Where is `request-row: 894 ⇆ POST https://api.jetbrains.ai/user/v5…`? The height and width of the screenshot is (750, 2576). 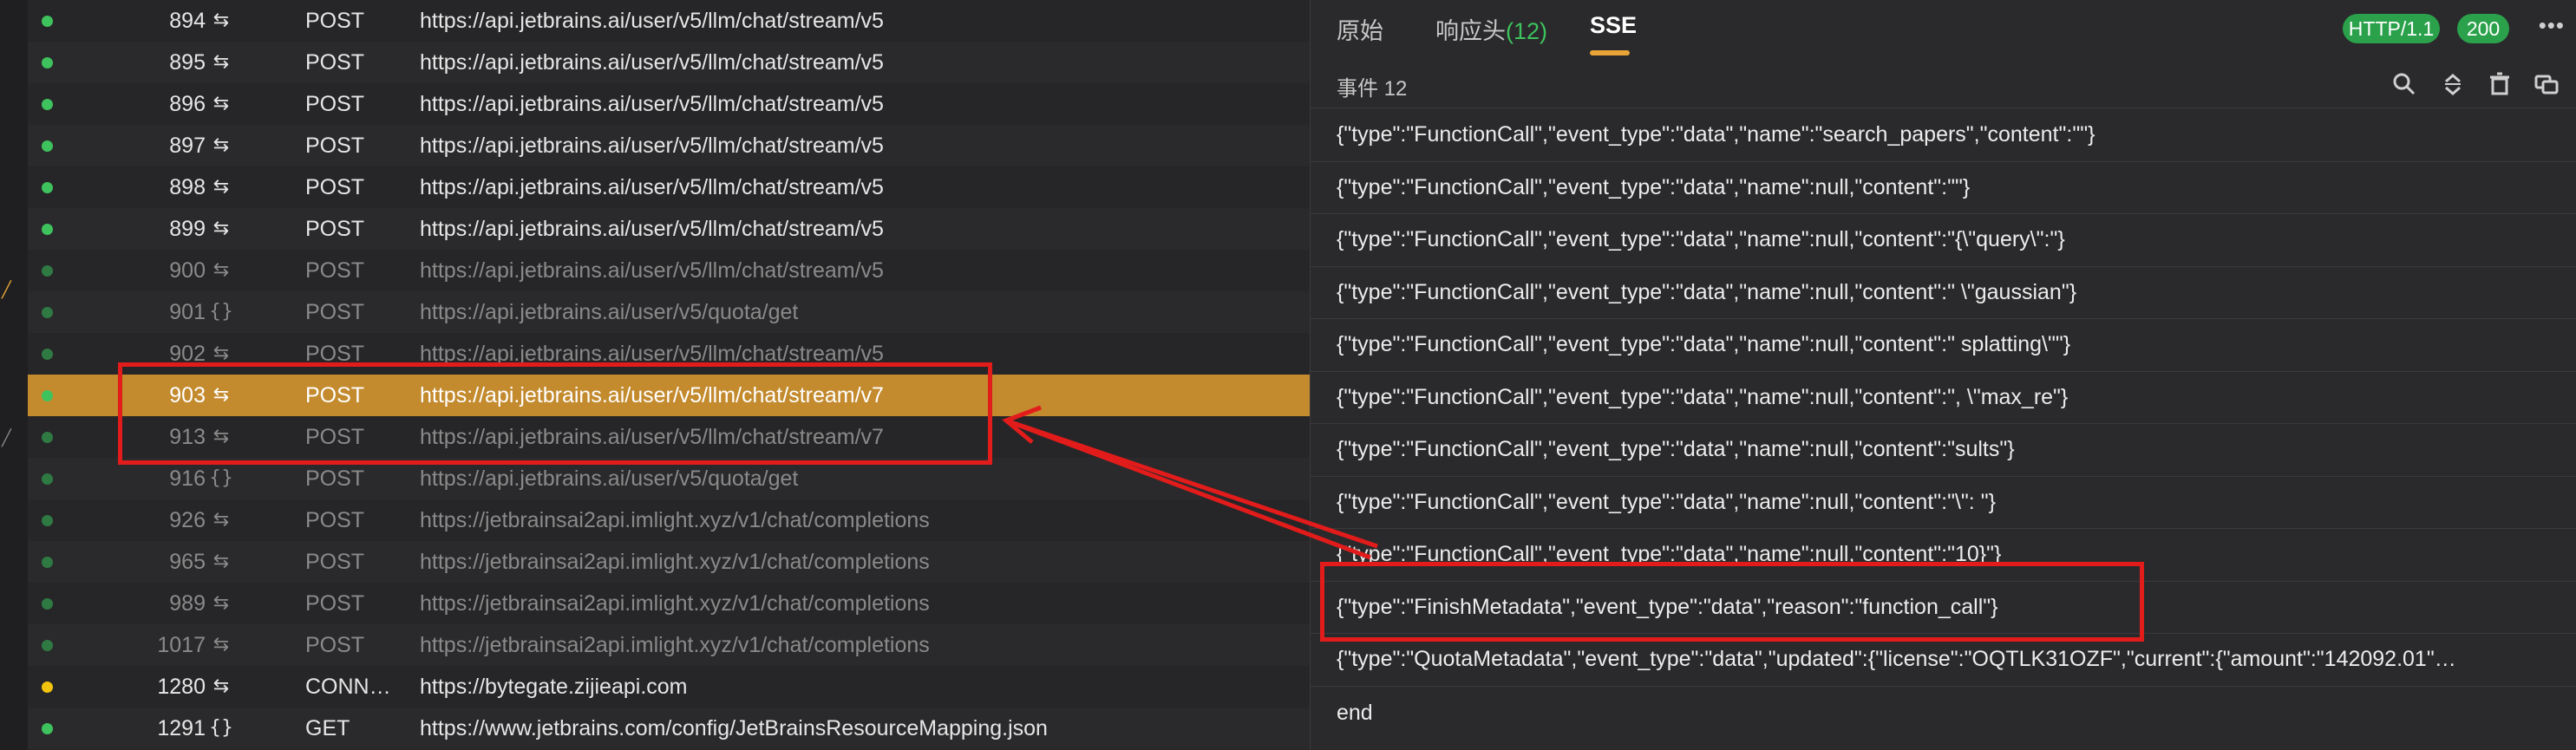 request-row: 894 ⇆ POST https://api.jetbrains.ai/user/v5… is located at coordinates (669, 21).